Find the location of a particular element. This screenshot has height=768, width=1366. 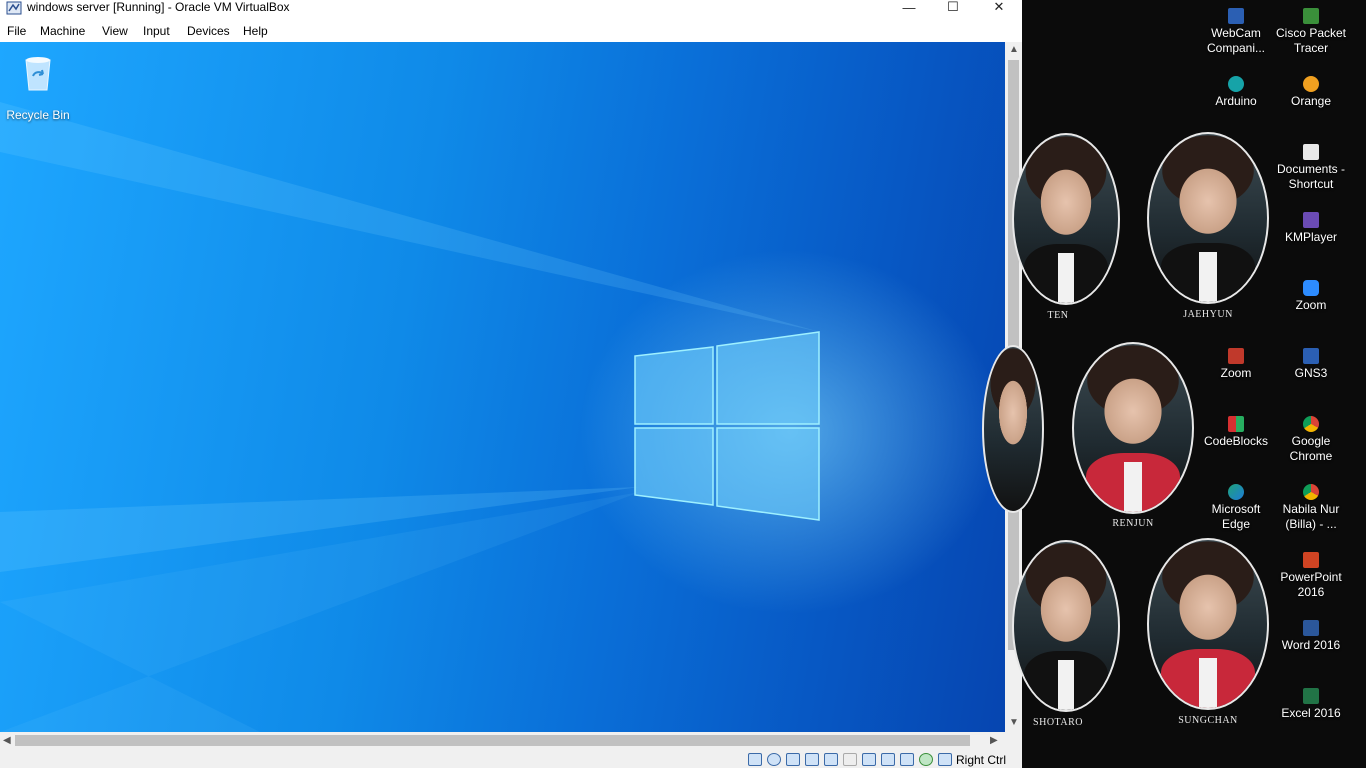

shortcut-label: Microsoft Edge is located at coordinates (1236, 516).